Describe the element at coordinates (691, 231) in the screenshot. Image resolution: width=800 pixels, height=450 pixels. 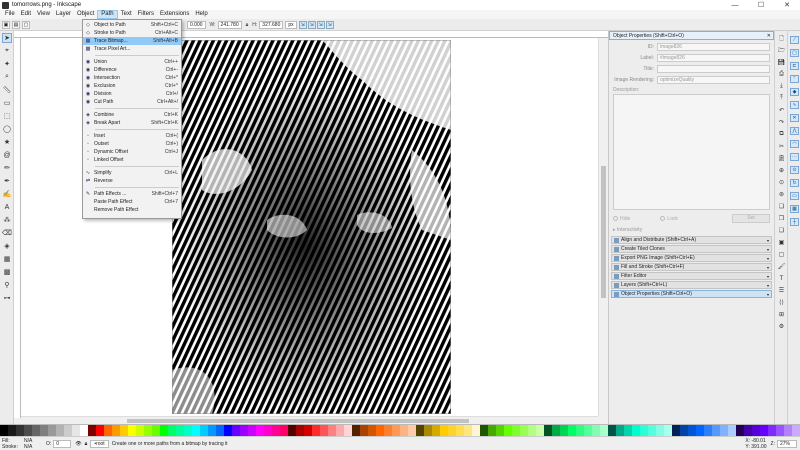
I see `interactivity-expander: ▸ Interactivity` at that location.